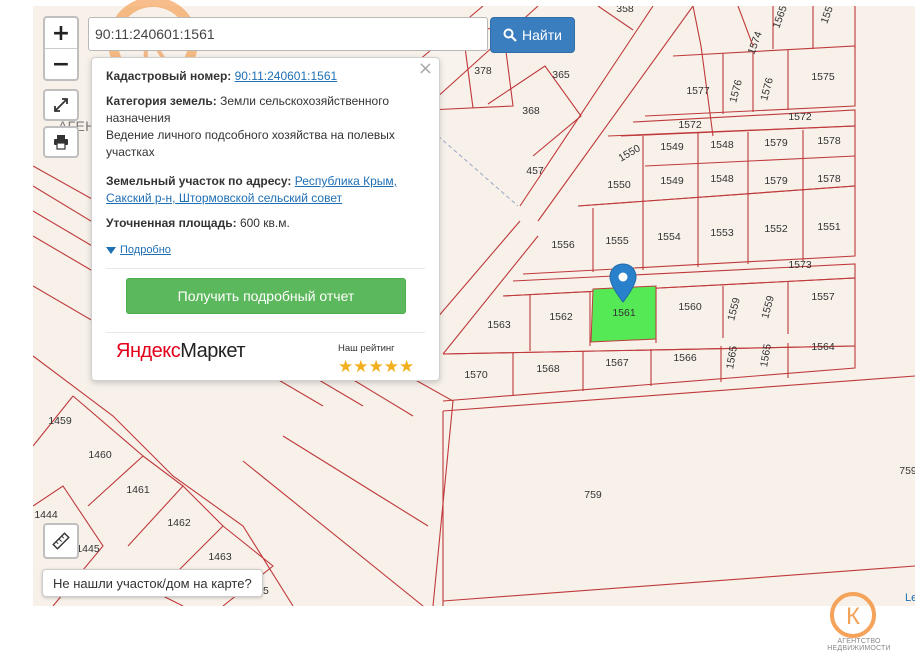 This screenshot has height=659, width=915. Describe the element at coordinates (148, 351) in the screenshot. I see `yandex-logo-text: Яндекс` at that location.